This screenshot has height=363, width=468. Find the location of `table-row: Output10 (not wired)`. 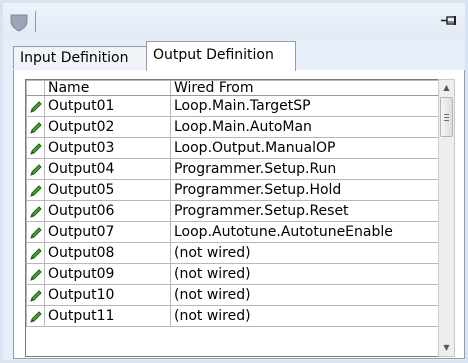

table-row: Output10 (not wired) is located at coordinates (232, 295).